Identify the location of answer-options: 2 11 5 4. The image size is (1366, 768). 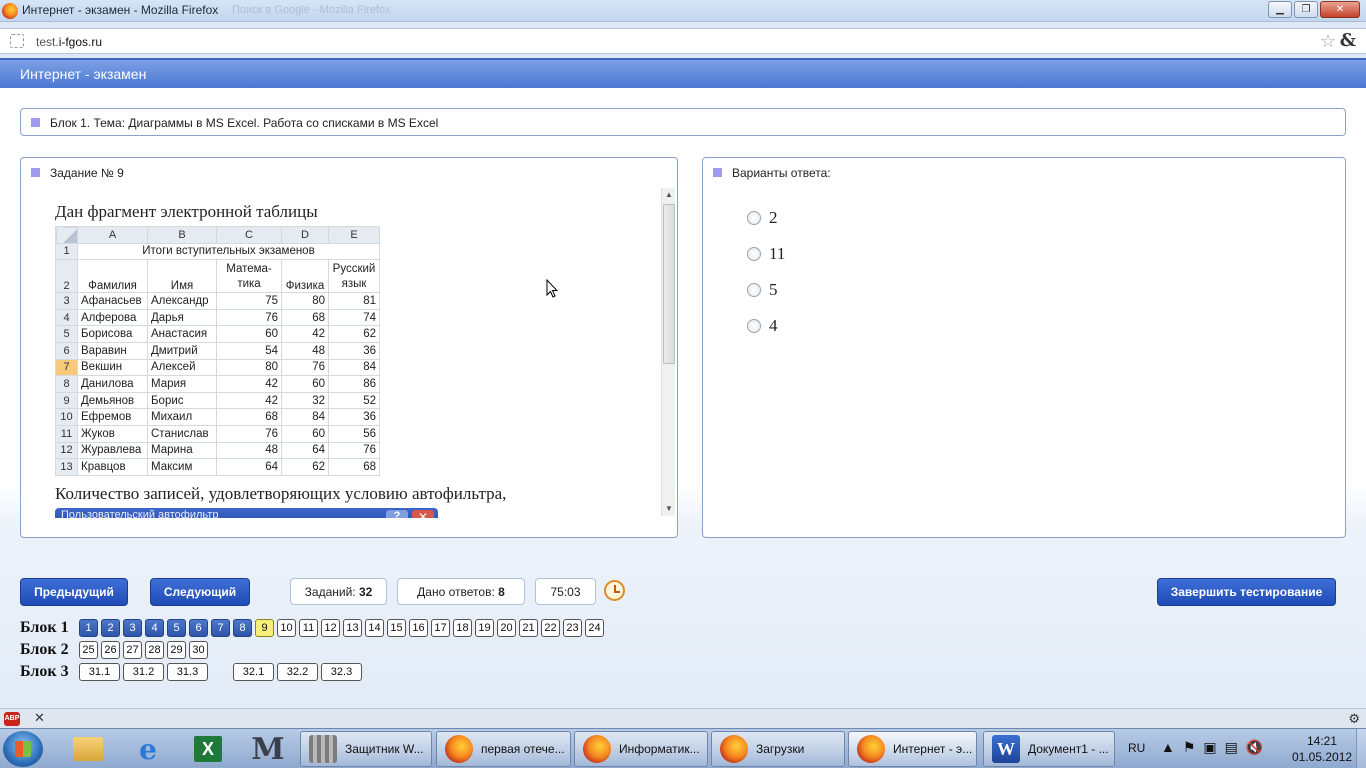
(766, 272).